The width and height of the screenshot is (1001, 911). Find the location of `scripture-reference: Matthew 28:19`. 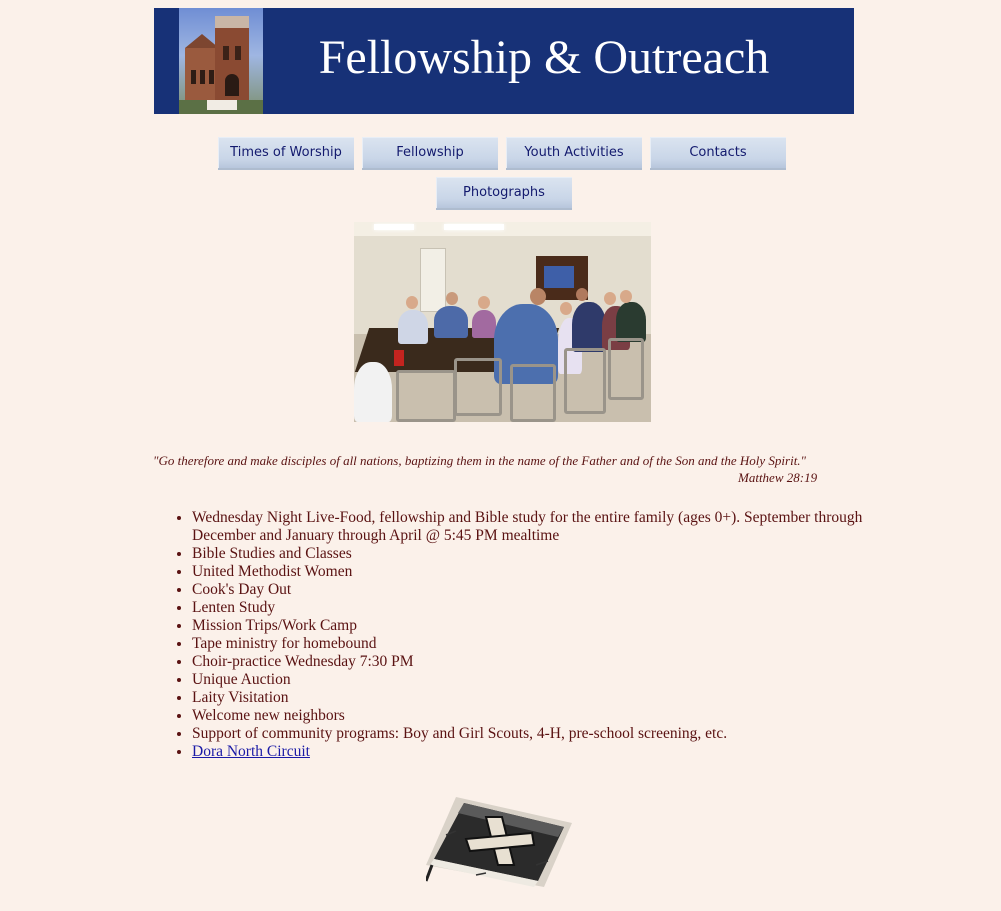

scripture-reference: Matthew 28:19 is located at coordinates (778, 477).